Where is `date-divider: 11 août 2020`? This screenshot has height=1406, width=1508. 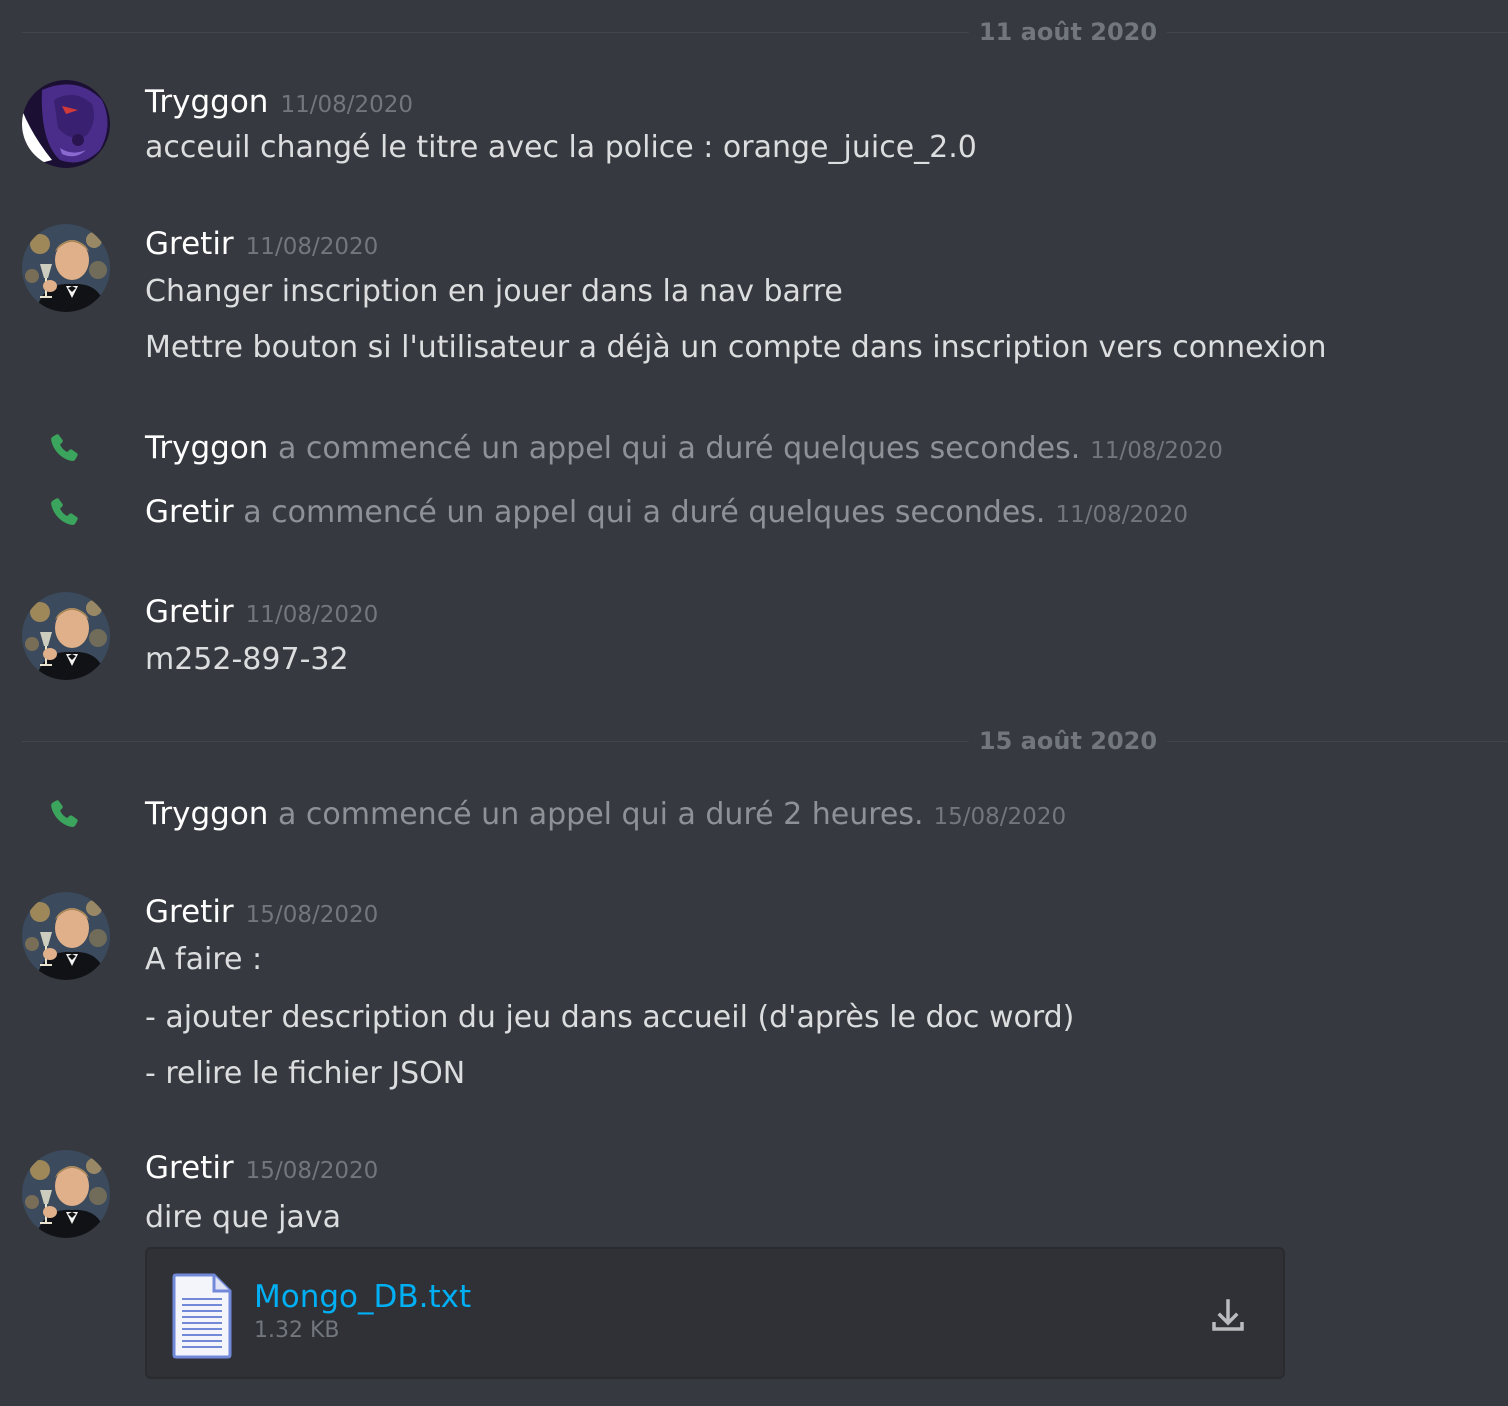 date-divider: 11 août 2020 is located at coordinates (765, 32).